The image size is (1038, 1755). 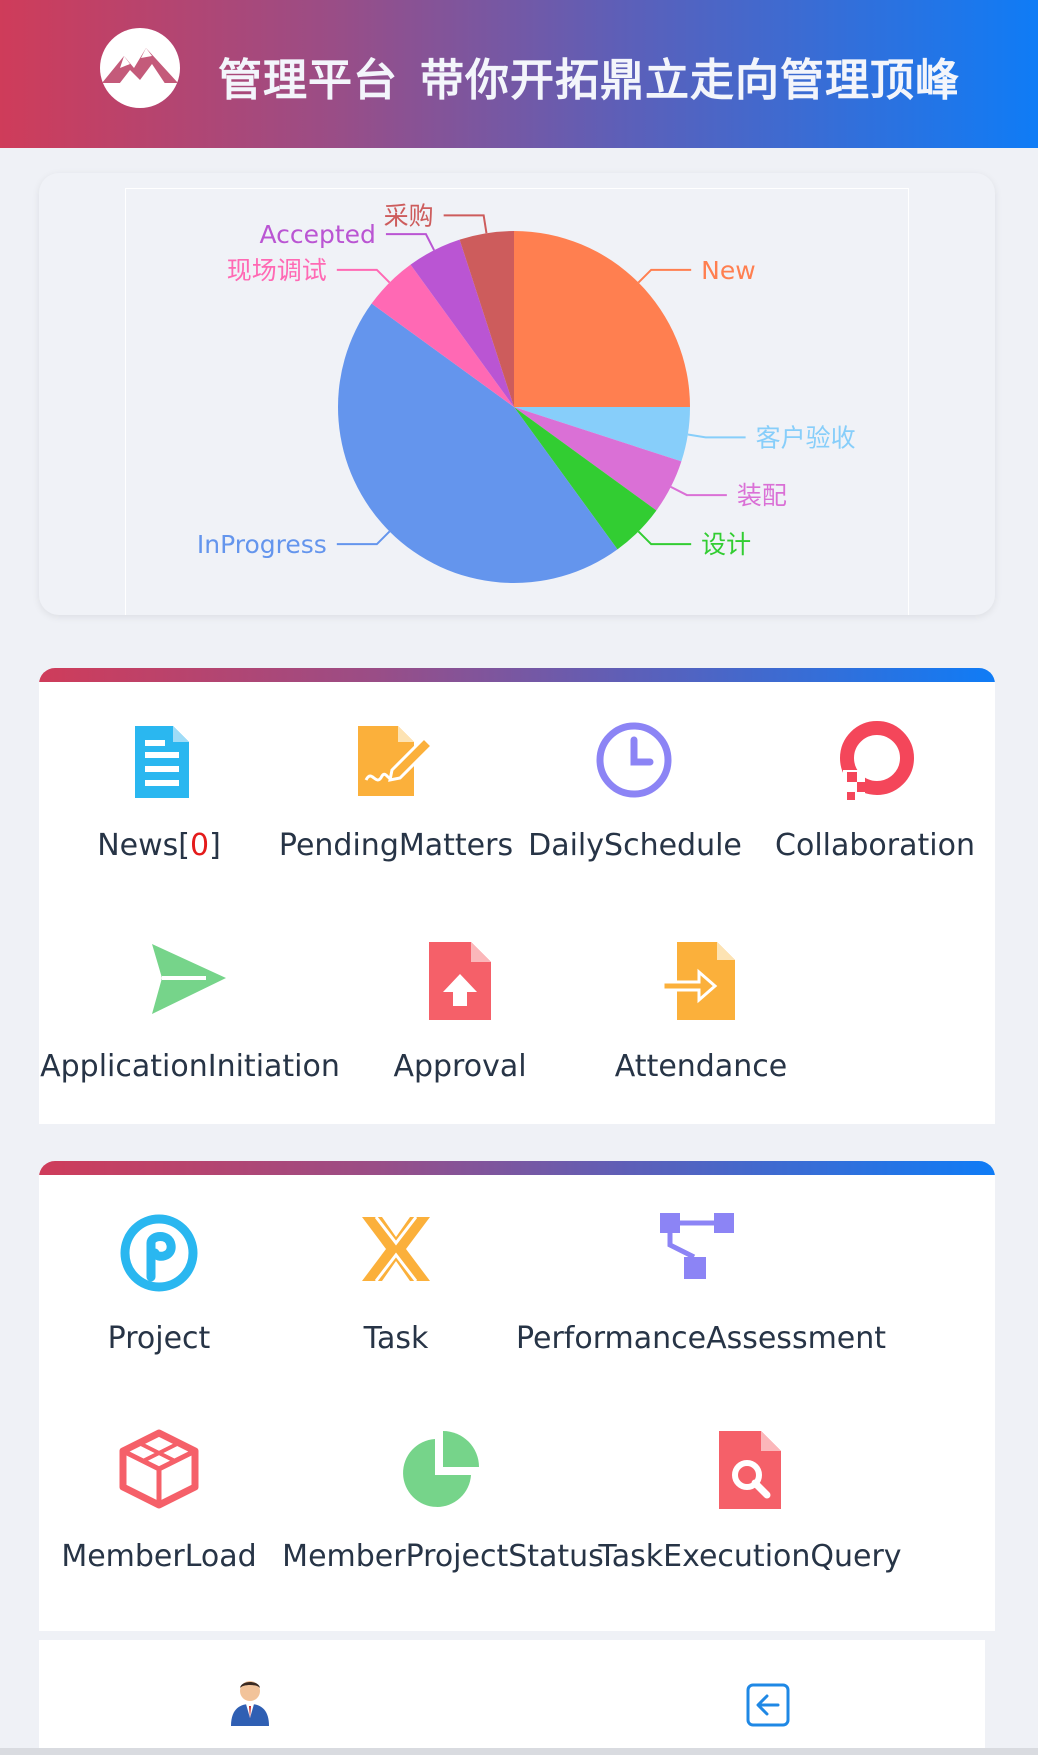 I want to click on file-upload-icon, so click(x=460, y=981).